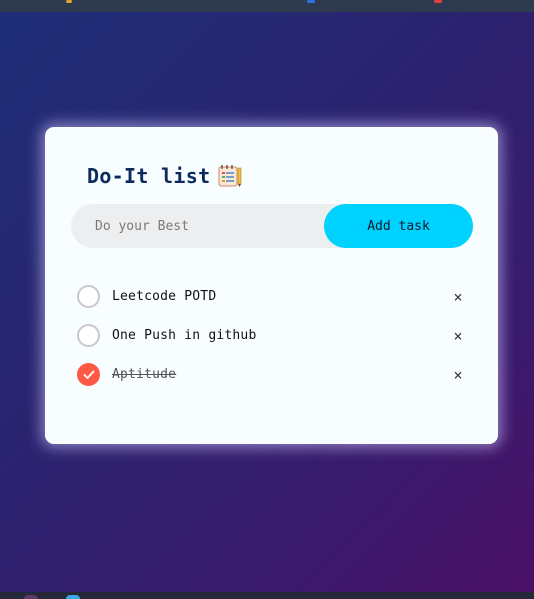 This screenshot has width=534, height=599. Describe the element at coordinates (149, 176) in the screenshot. I see `page-title: Do-It list` at that location.